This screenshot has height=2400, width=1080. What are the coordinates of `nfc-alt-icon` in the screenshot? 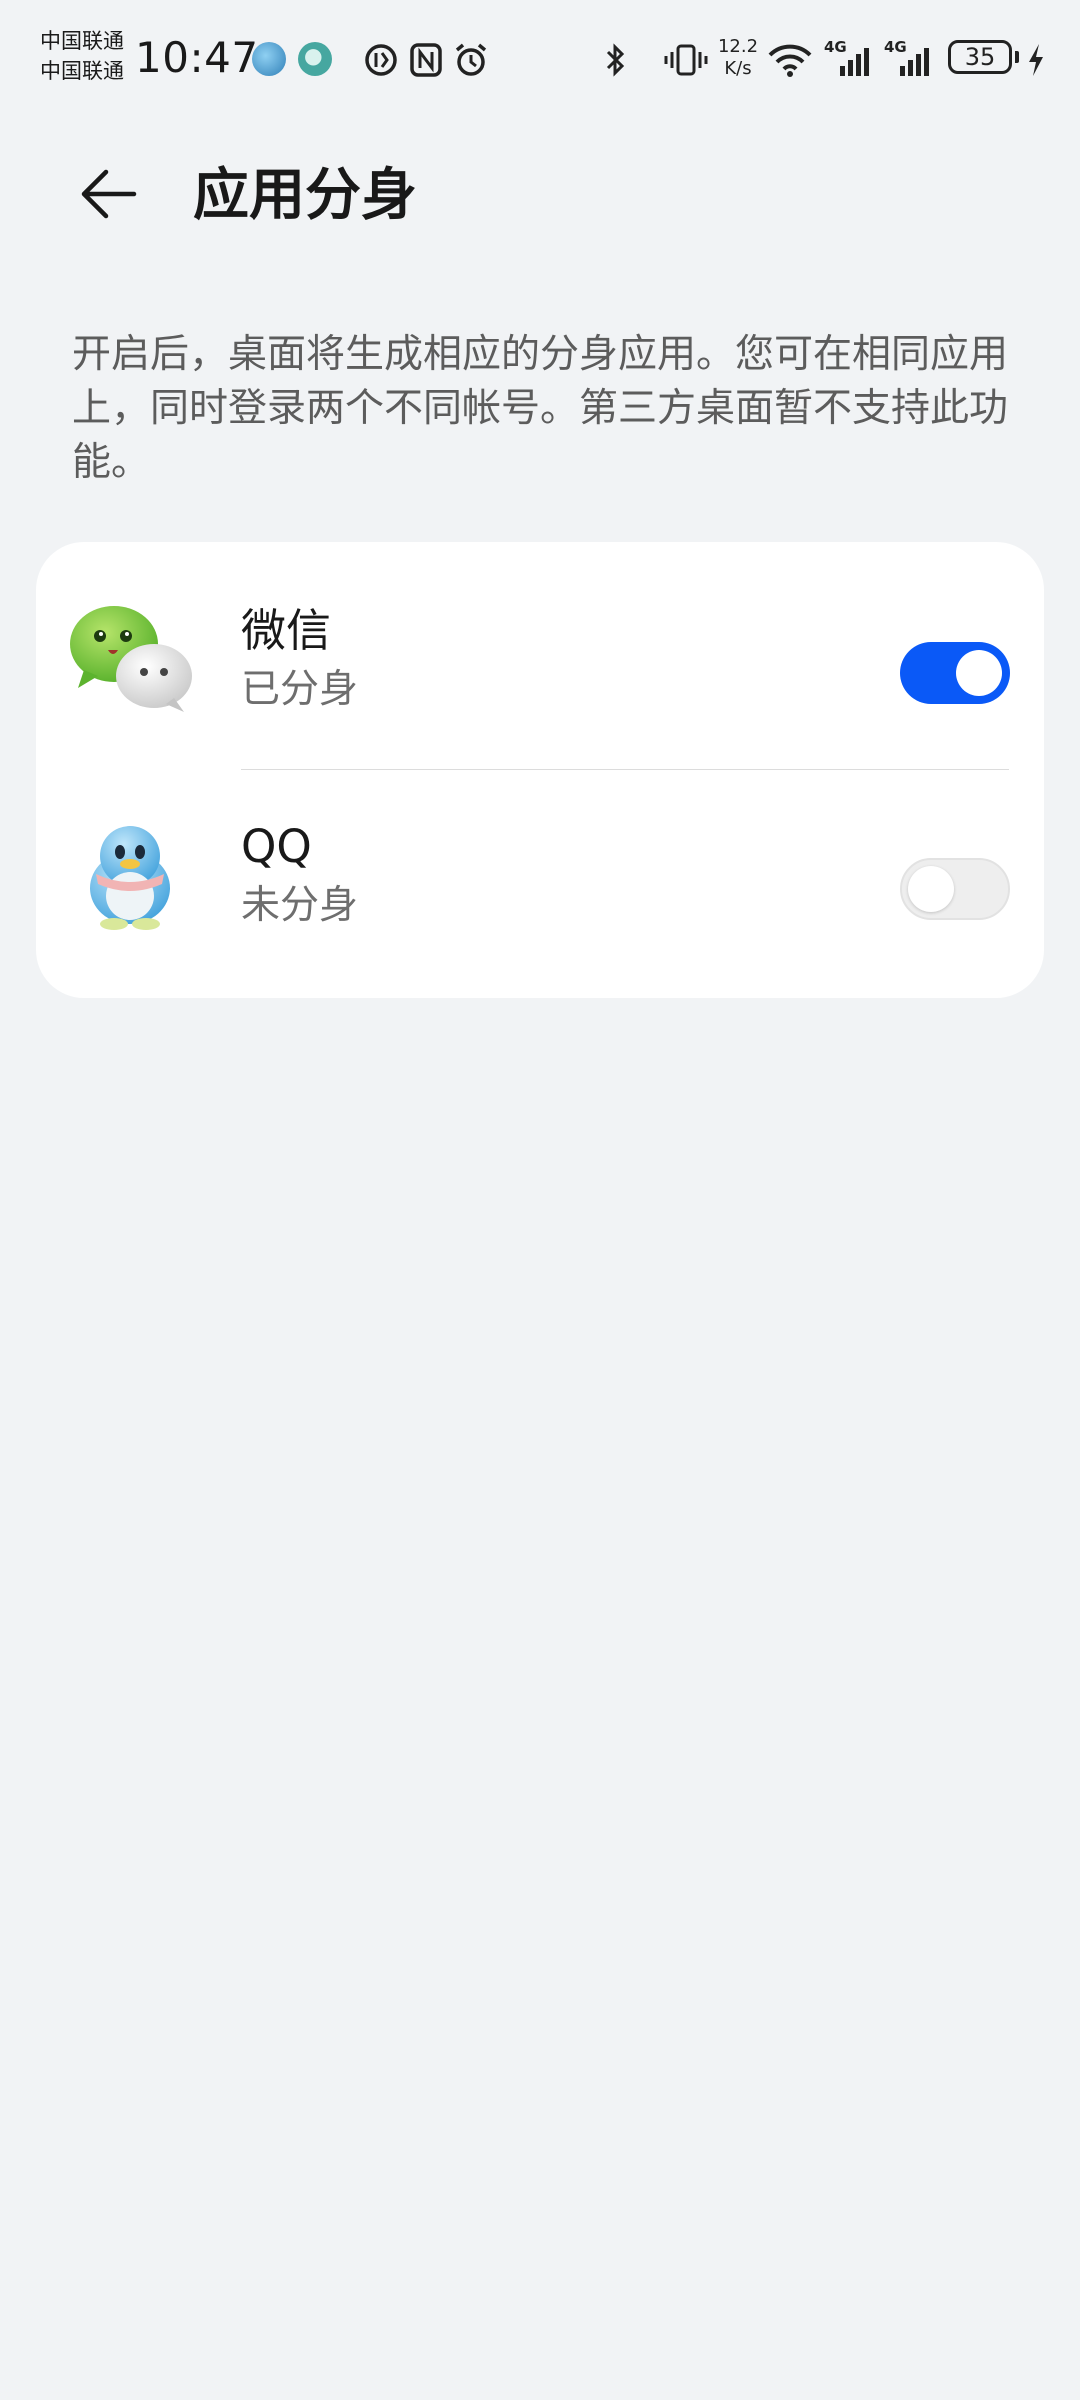 It's located at (381, 60).